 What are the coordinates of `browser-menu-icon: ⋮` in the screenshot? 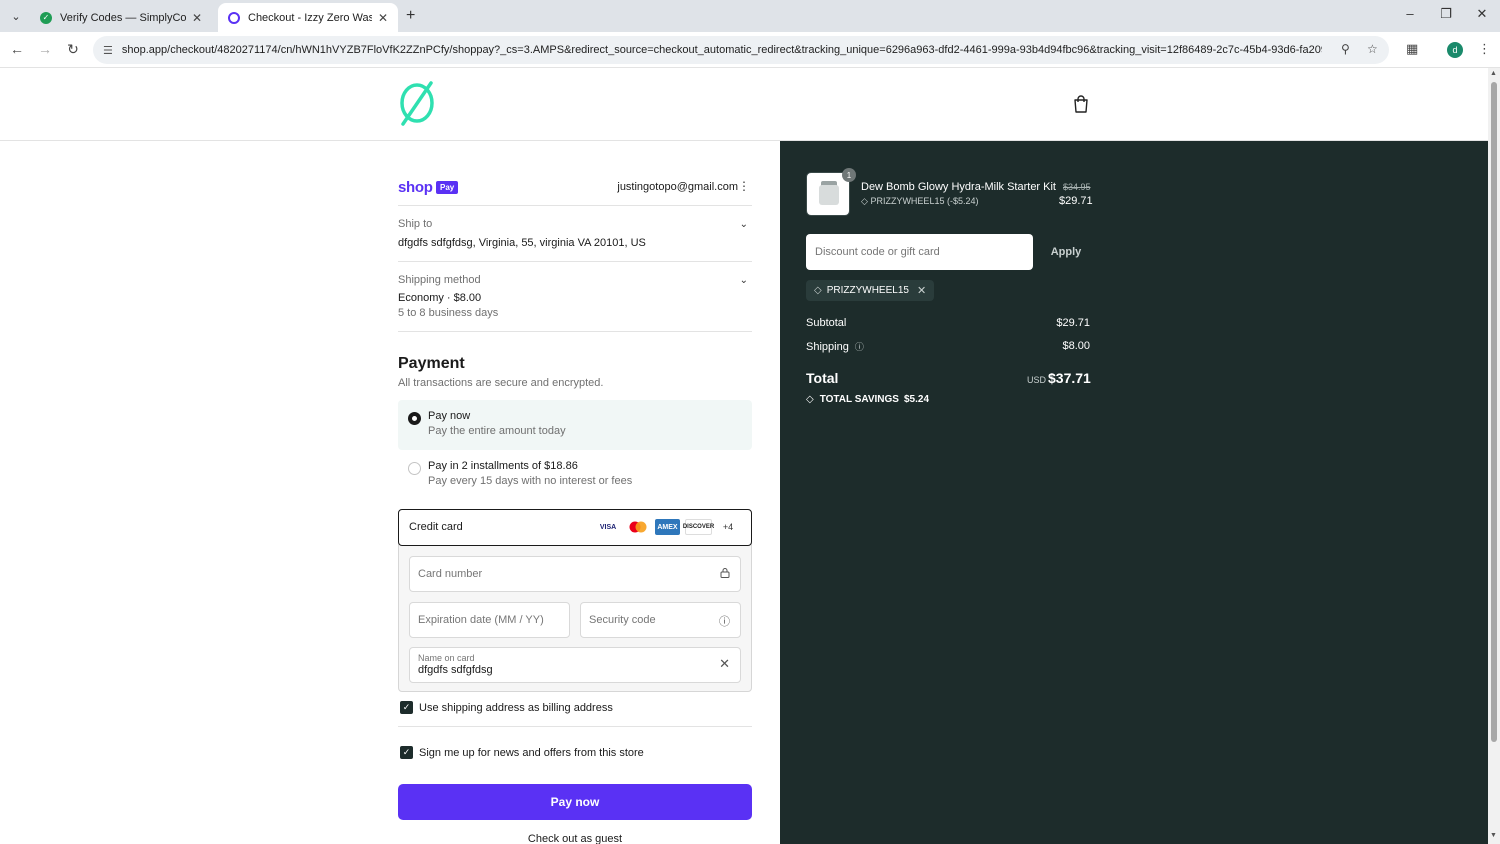 It's located at (1484, 49).